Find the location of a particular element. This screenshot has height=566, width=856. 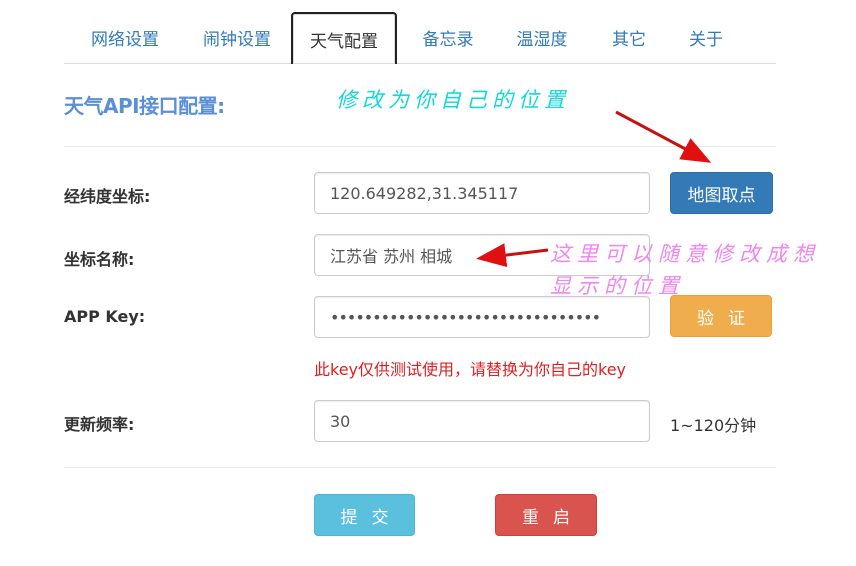

tab-temp-humidity: 温湿度 is located at coordinates (542, 37).